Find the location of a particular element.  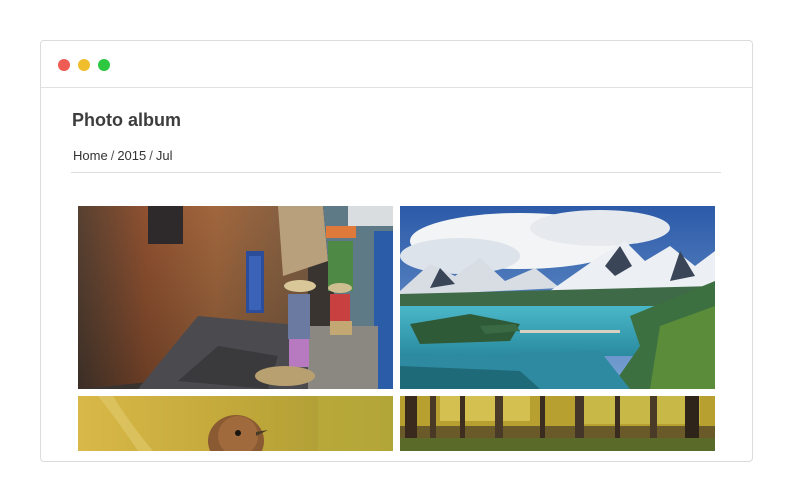

bird-photo is located at coordinates (235, 423).